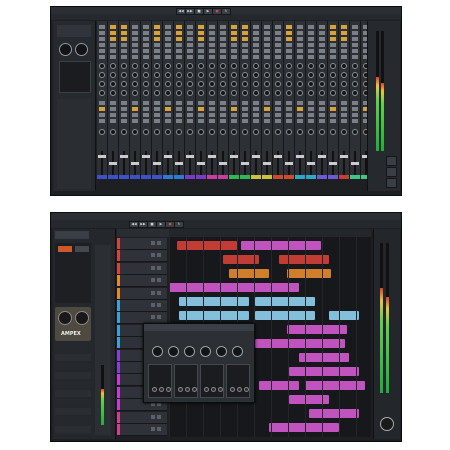  I want to click on scope-knob, so click(206, 389).